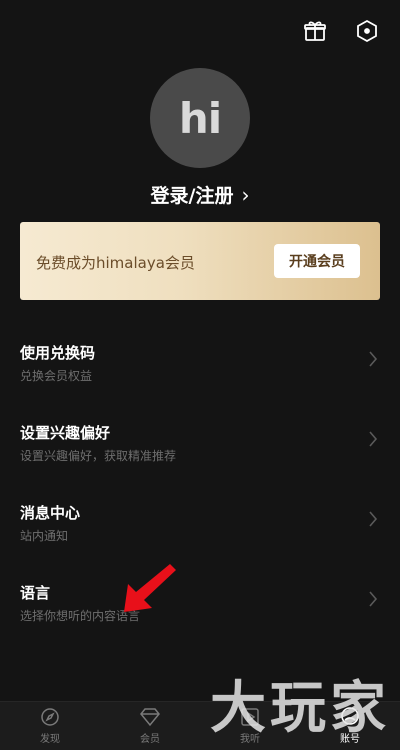 The height and width of the screenshot is (750, 400). What do you see at coordinates (200, 600) in the screenshot?
I see `menu-item-language: 语言 选择你想听的内容语言` at bounding box center [200, 600].